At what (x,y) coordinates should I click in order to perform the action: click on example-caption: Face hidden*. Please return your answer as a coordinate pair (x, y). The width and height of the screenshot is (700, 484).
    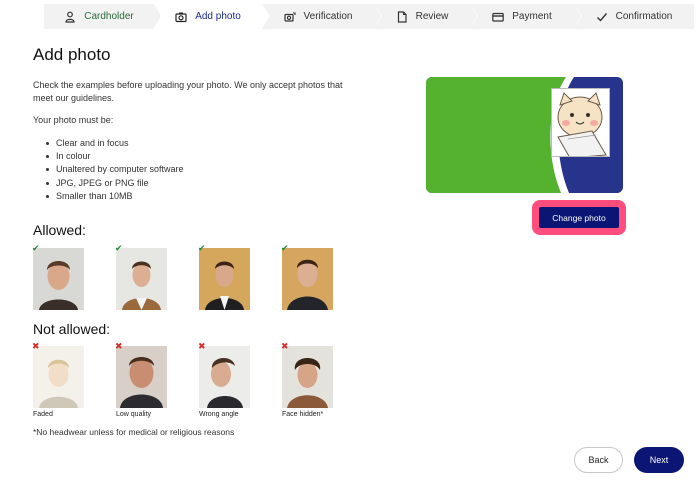
    Looking at the image, I should click on (303, 414).